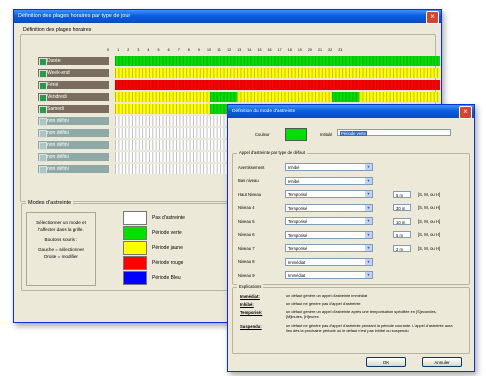 Image resolution: width=486 pixels, height=376 pixels. What do you see at coordinates (386, 362) in the screenshot?
I see `ok-button: OK` at bounding box center [386, 362].